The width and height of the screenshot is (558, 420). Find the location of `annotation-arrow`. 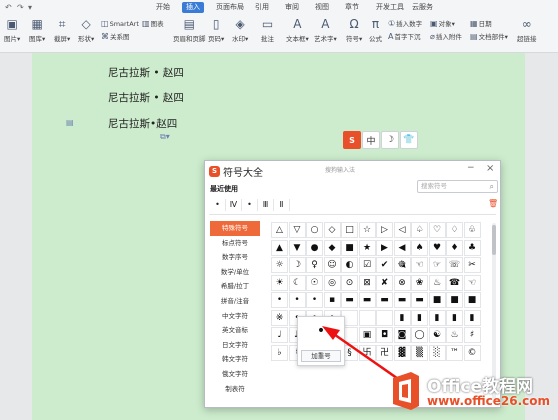

annotation-arrow is located at coordinates (363, 355).